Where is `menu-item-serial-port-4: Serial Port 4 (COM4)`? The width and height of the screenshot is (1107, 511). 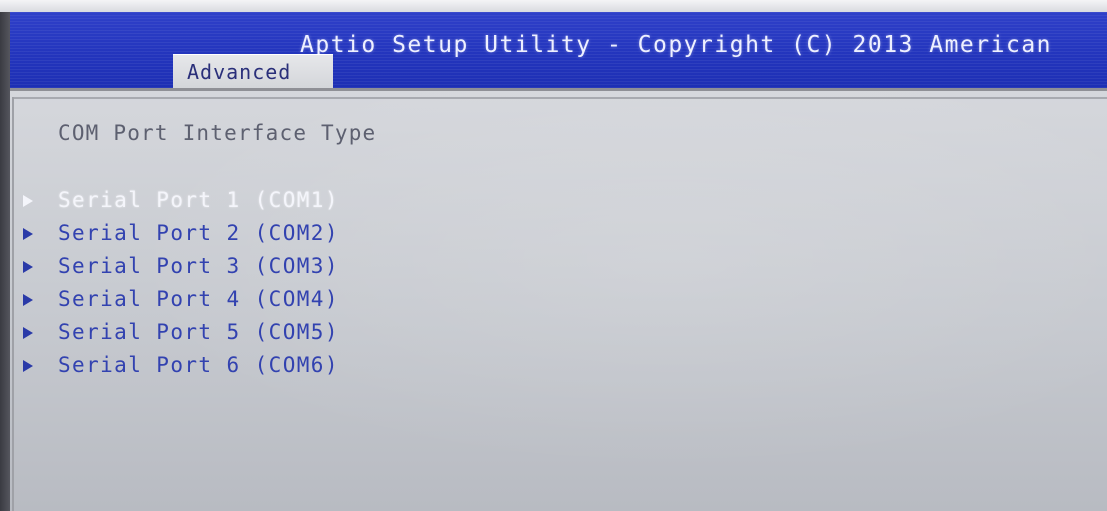
menu-item-serial-port-4: Serial Port 4 (COM4) is located at coordinates (310, 299).